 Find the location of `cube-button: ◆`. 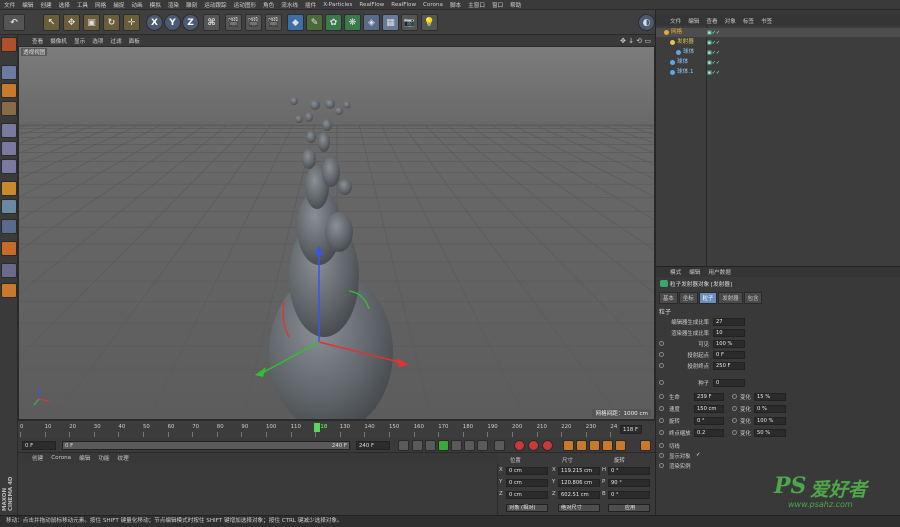

cube-button: ◆ is located at coordinates (295, 22).